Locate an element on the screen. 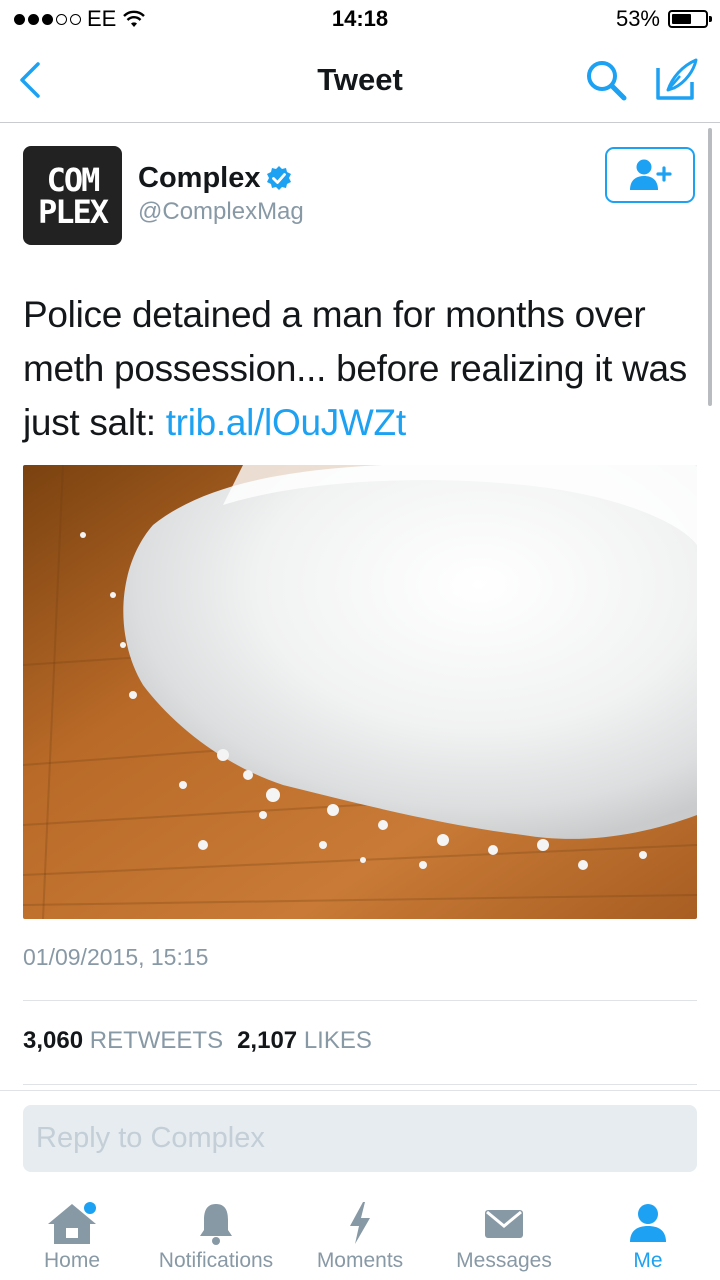 The height and width of the screenshot is (1280, 720). reply-placeholder: Reply to Complex is located at coordinates (150, 1138).